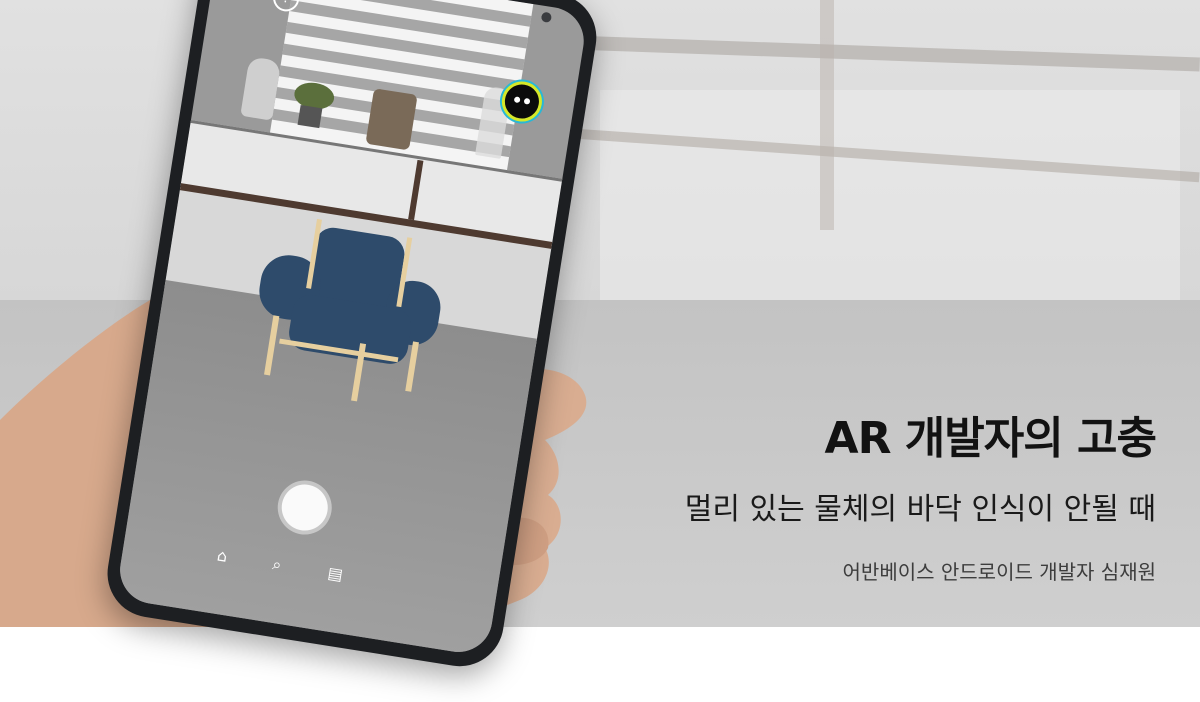 The image size is (1200, 702). Describe the element at coordinates (310, 116) in the screenshot. I see `plant-pot` at that location.